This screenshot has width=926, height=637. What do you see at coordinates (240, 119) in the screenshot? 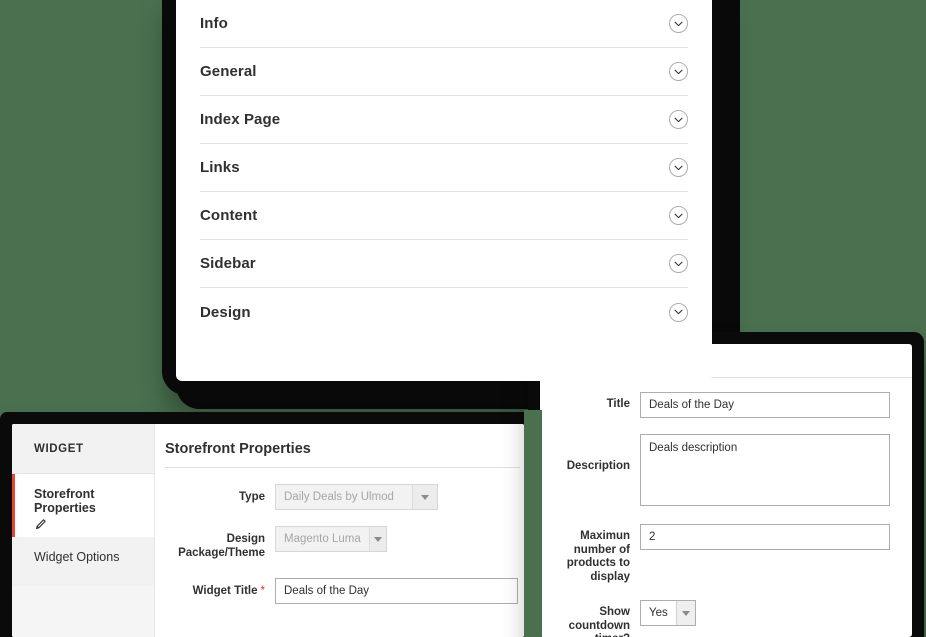
I see `accordion-section-label: Index Page` at bounding box center [240, 119].